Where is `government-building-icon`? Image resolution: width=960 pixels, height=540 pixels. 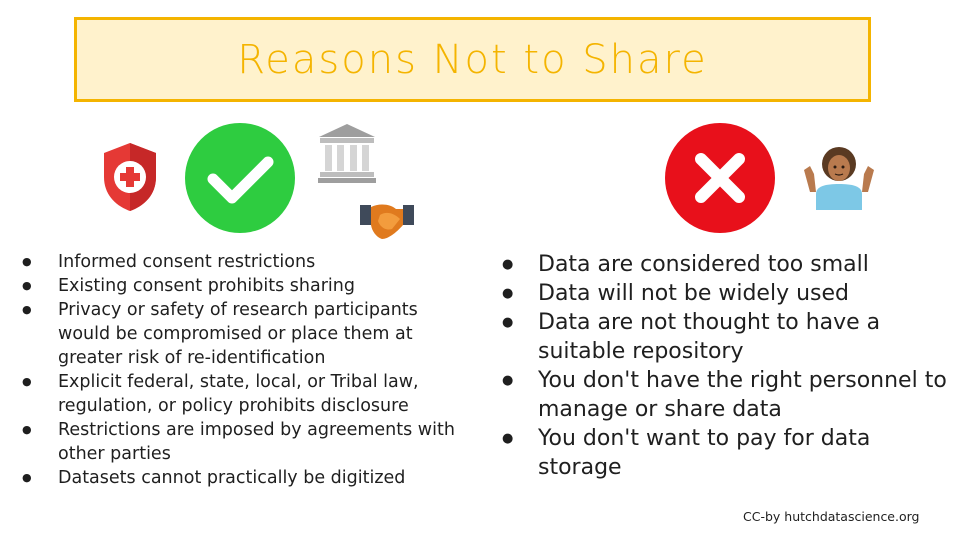 government-building-icon is located at coordinates (347, 153).